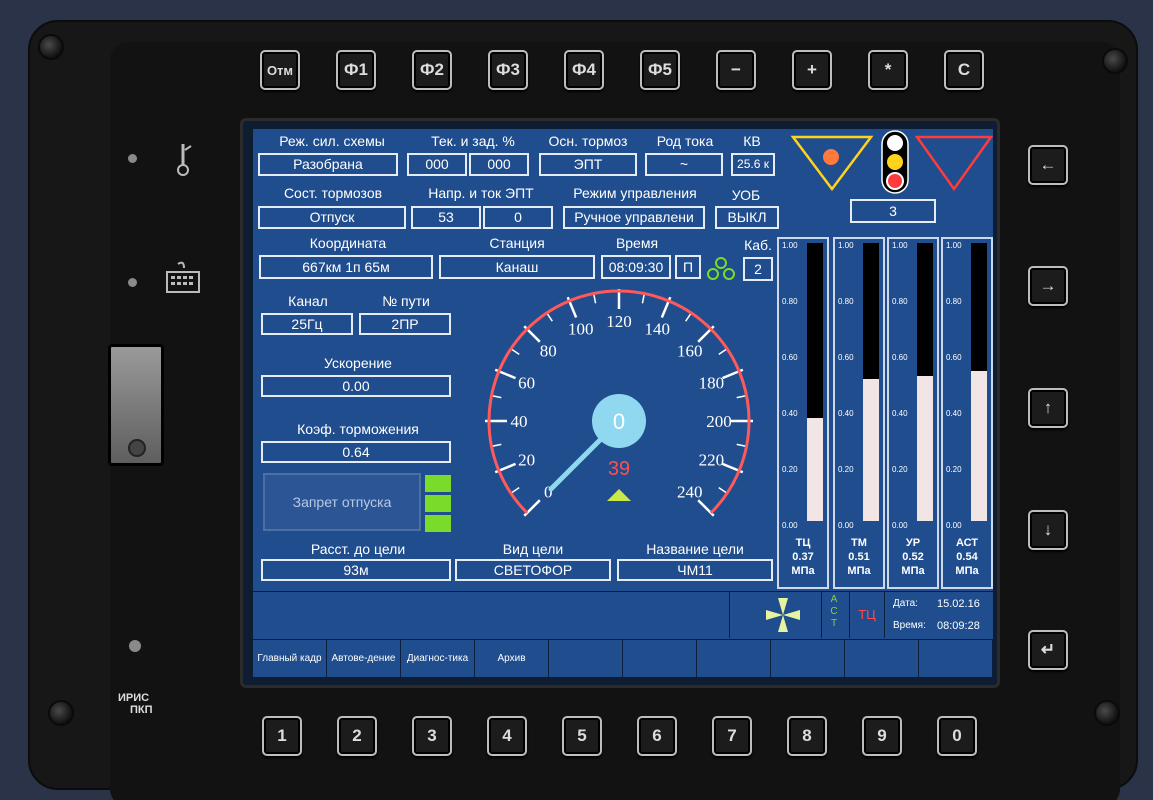  I want to click on f3-button: Ф3, so click(508, 70).